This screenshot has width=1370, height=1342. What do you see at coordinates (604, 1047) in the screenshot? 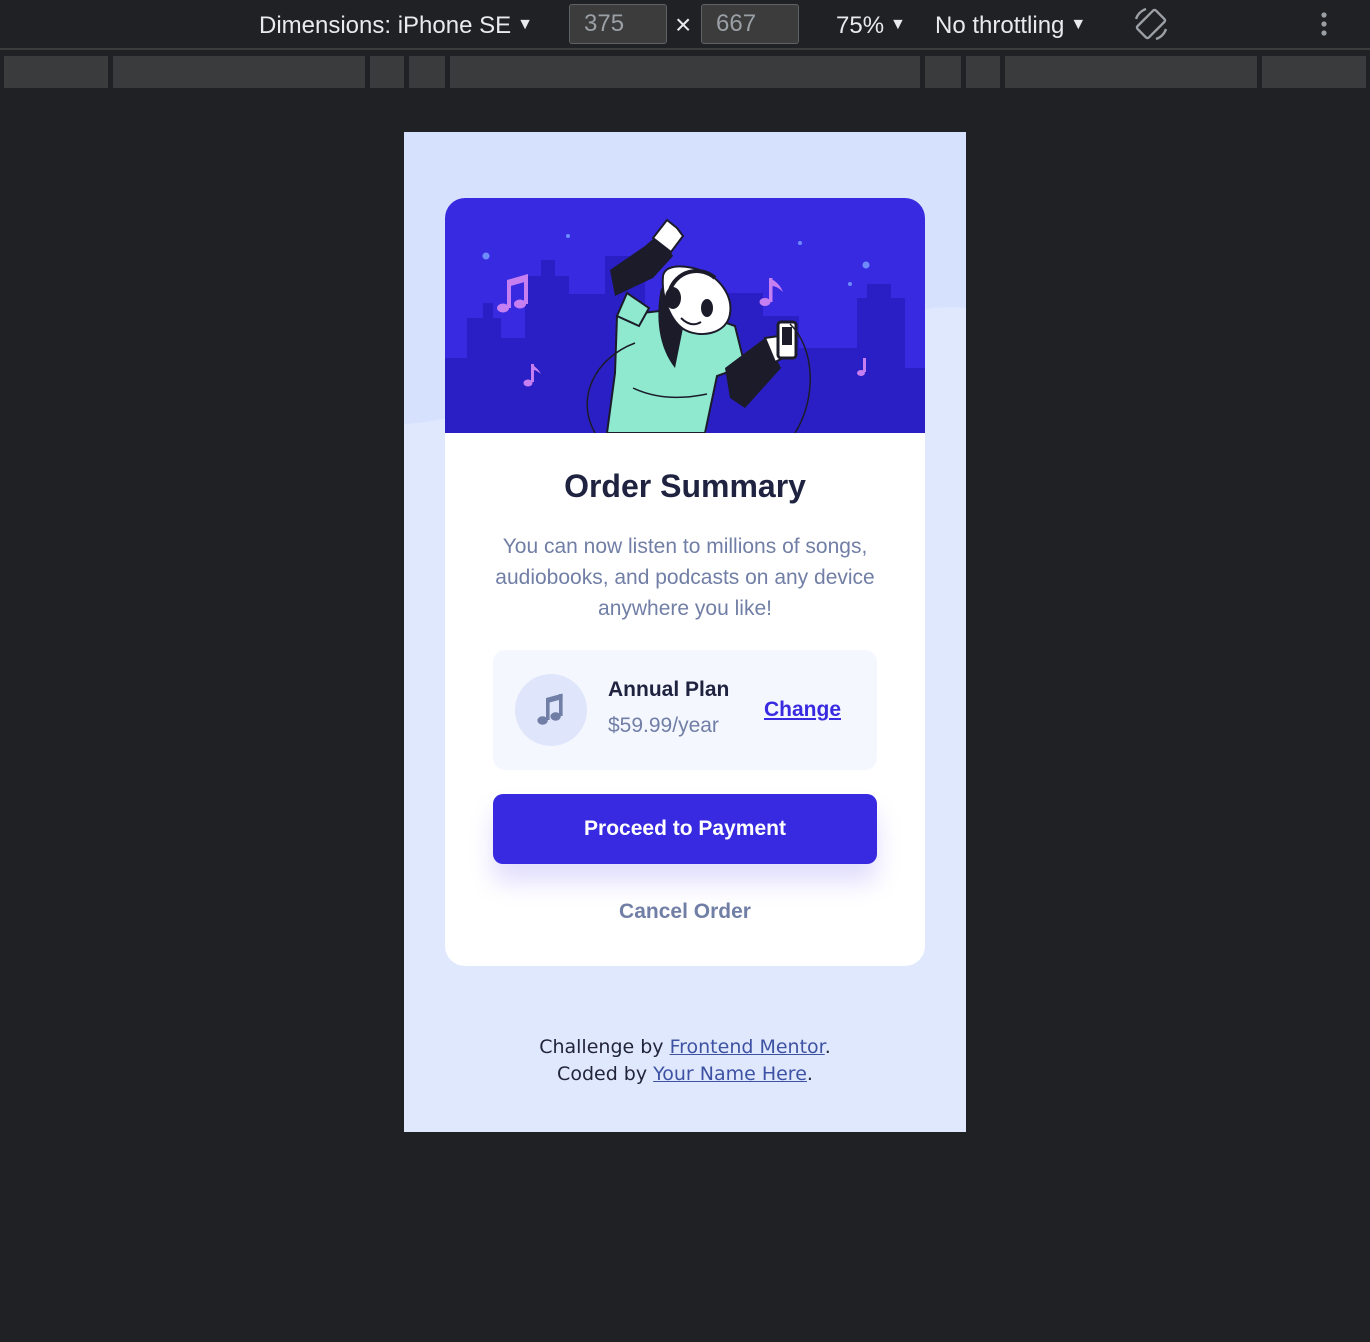
I see `attribution-text: Challenge by` at bounding box center [604, 1047].